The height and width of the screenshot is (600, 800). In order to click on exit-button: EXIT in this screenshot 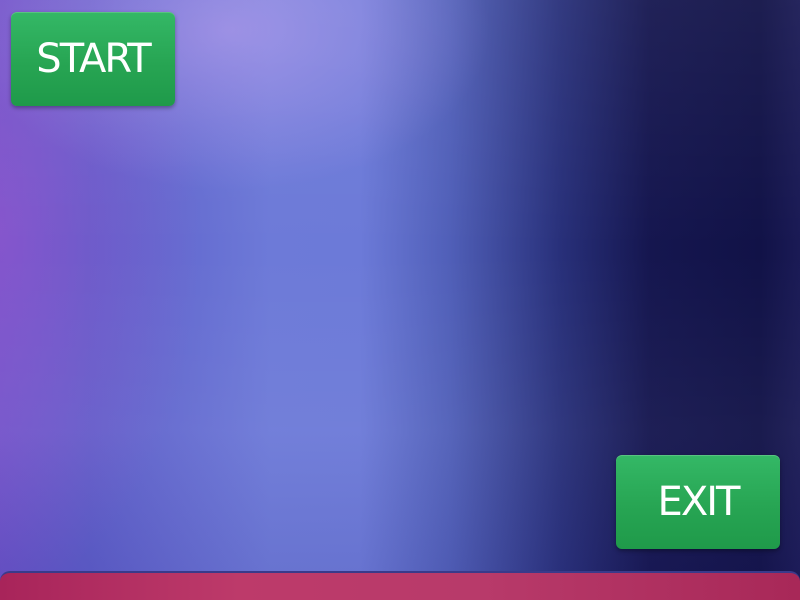, I will do `click(698, 502)`.